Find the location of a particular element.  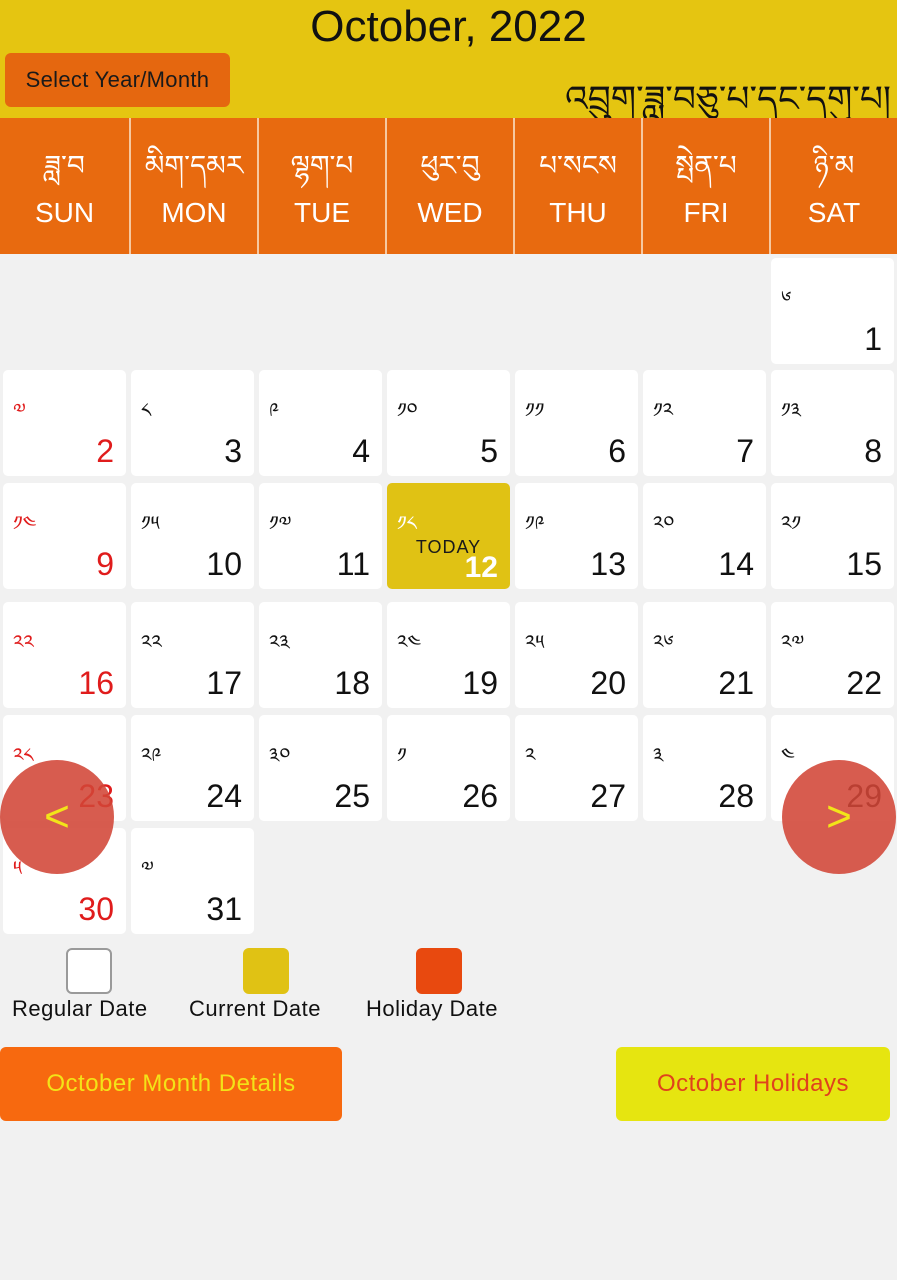

day-cell: ༡༢ 7 is located at coordinates (704, 423).